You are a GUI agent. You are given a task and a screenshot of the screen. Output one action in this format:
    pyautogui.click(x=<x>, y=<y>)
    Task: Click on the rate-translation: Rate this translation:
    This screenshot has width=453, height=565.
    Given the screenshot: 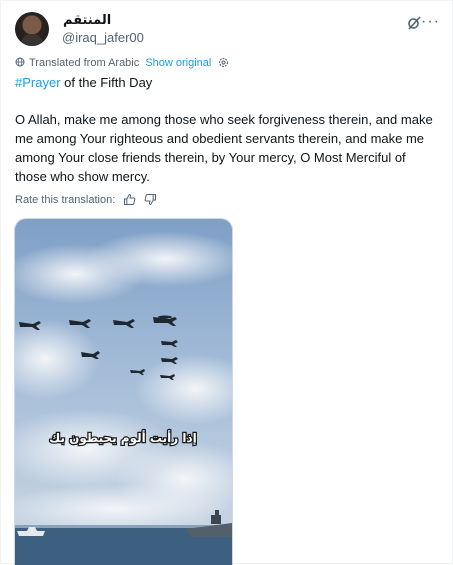 What is the action you would take?
    pyautogui.click(x=86, y=199)
    